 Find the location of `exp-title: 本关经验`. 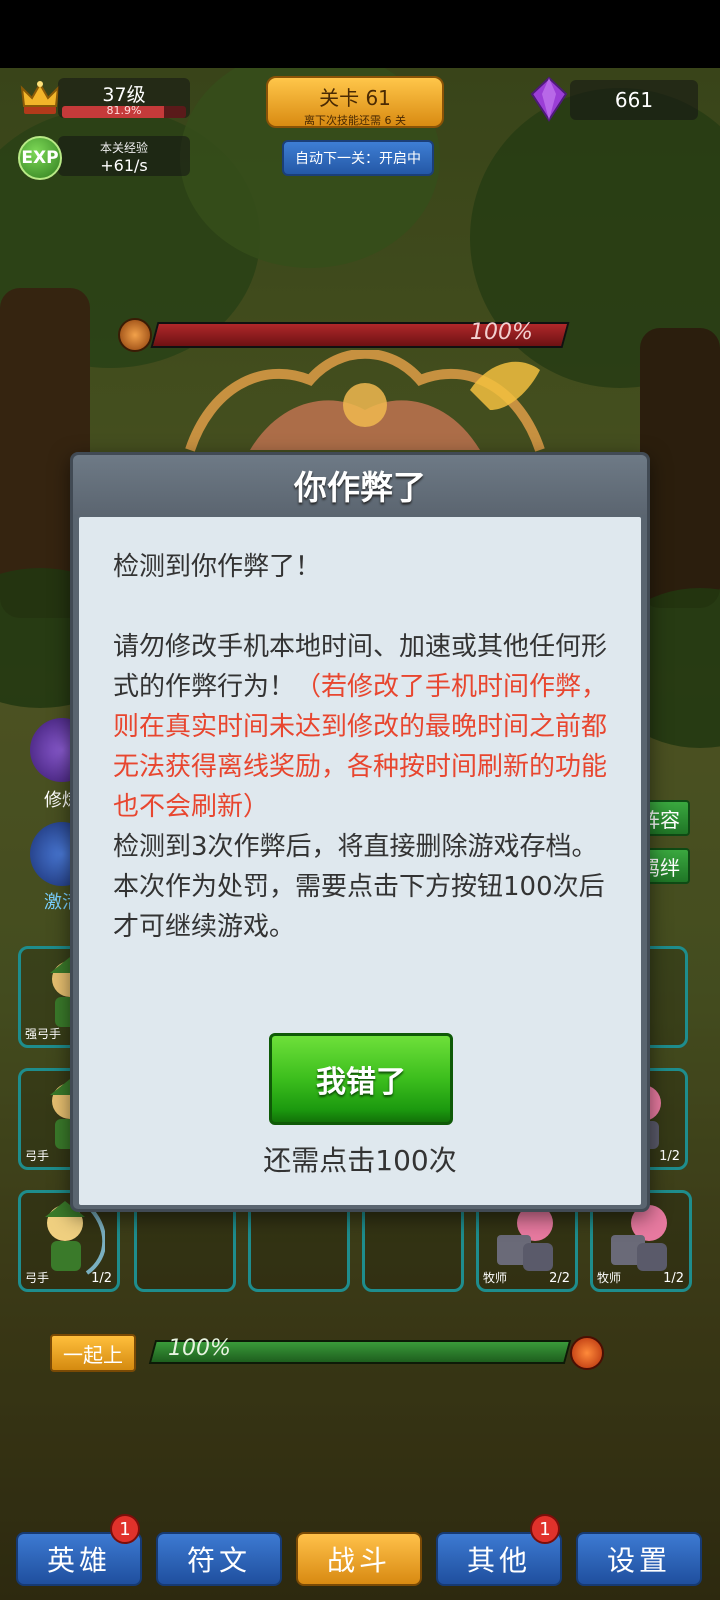

exp-title: 本关经验 is located at coordinates (123, 148).